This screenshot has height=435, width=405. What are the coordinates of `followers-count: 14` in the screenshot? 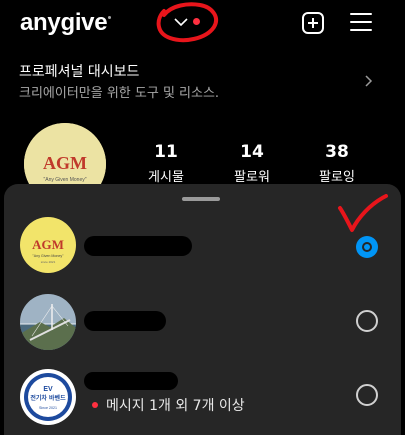 It's located at (252, 152).